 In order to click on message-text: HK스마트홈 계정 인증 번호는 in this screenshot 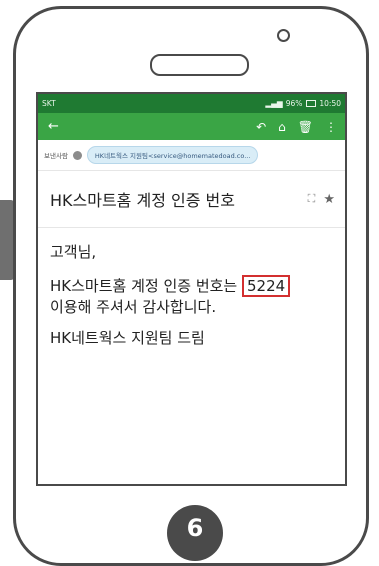, I will do `click(146, 286)`.